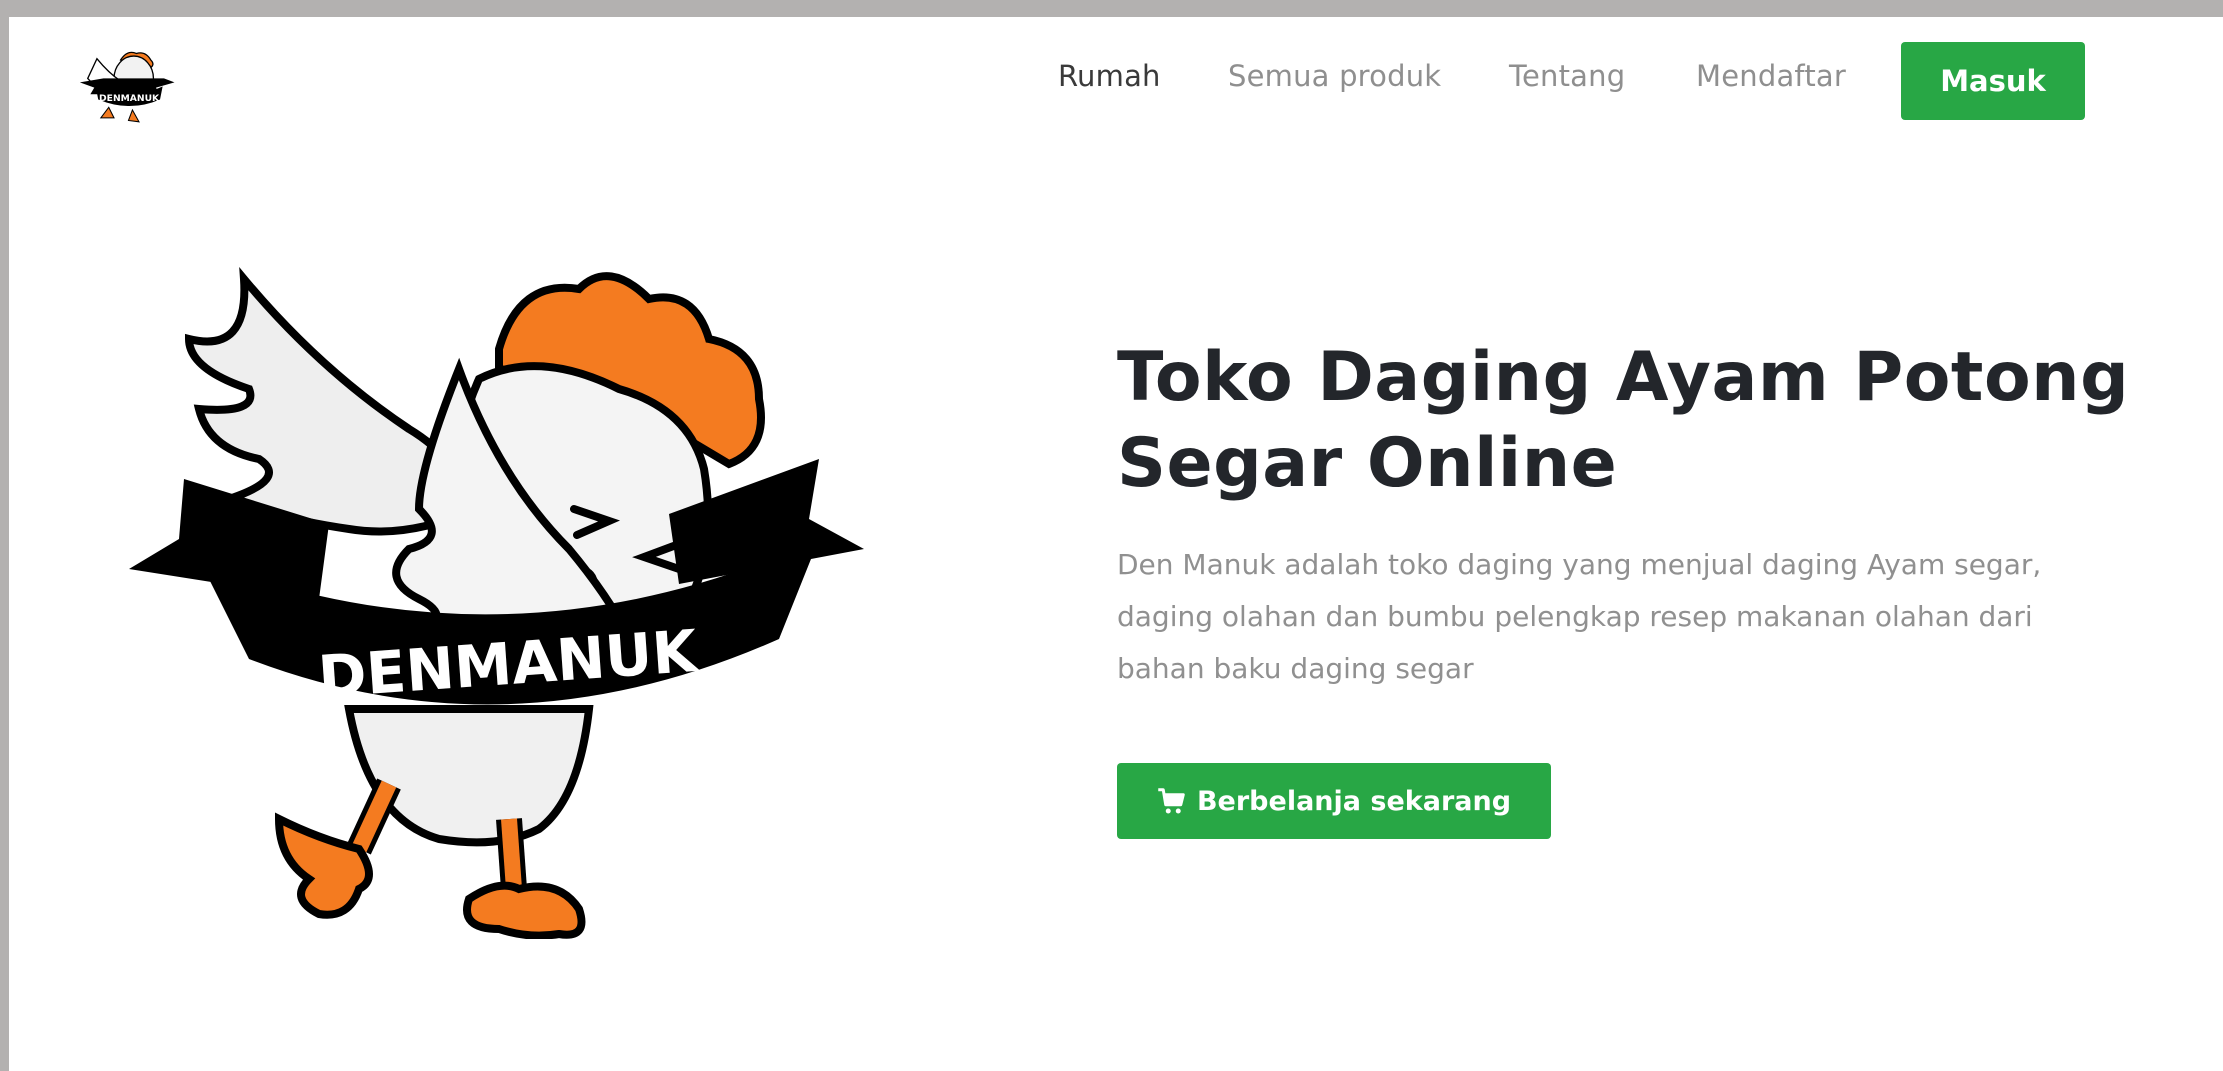 The image size is (2223, 1071). What do you see at coordinates (1567, 76) in the screenshot?
I see `nav-link-about: Tentang` at bounding box center [1567, 76].